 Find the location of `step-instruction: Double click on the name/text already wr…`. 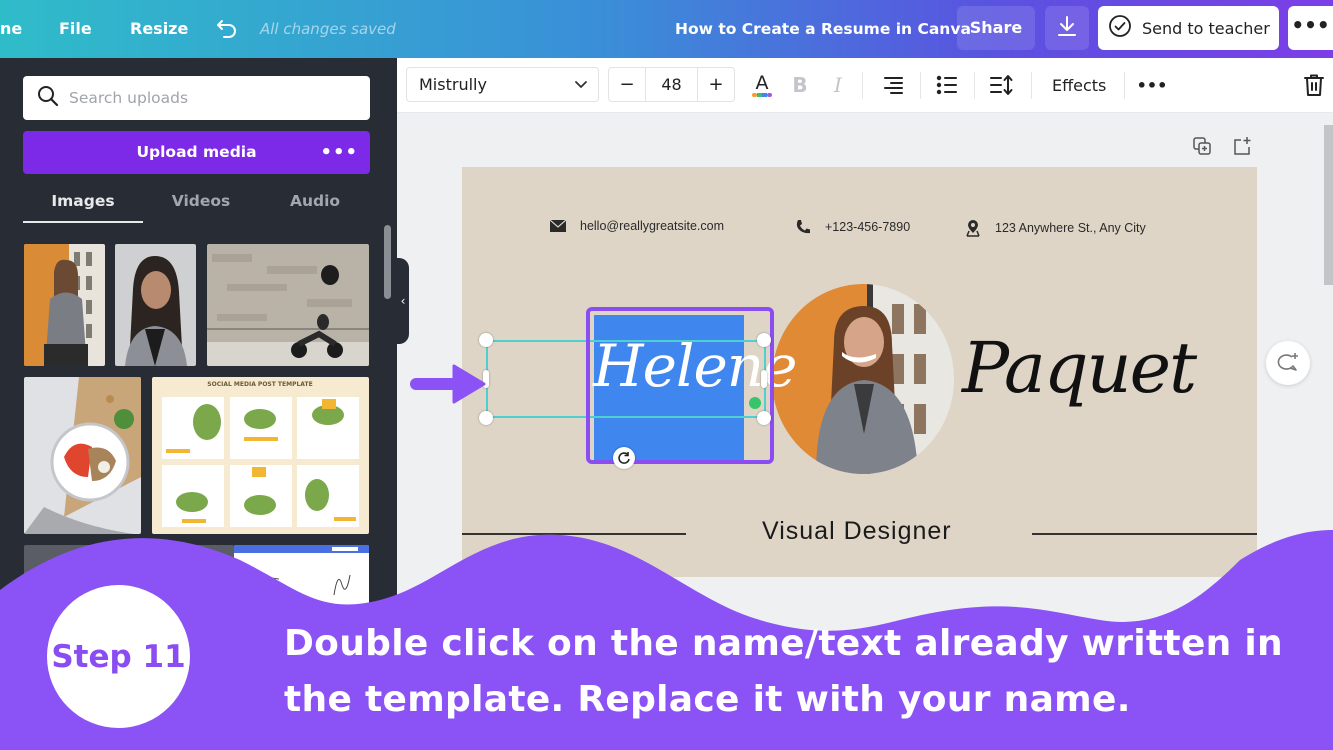

step-instruction: Double click on the name/text already wr… is located at coordinates (794, 672).